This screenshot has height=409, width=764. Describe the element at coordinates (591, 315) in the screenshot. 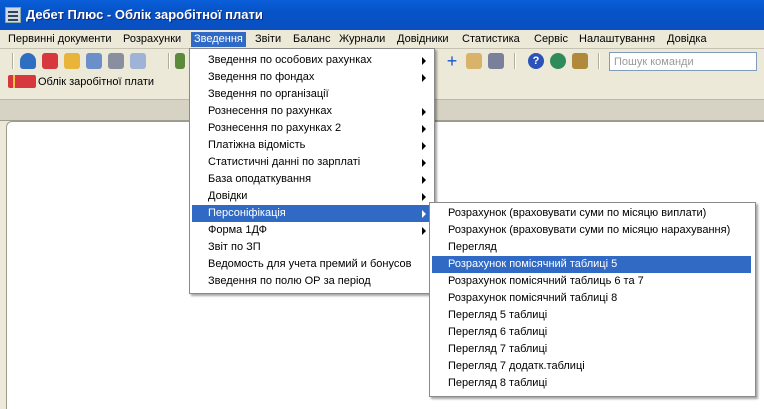

I see `submenu-item-perehliad-5: Перегляд 5 таблиці` at that location.